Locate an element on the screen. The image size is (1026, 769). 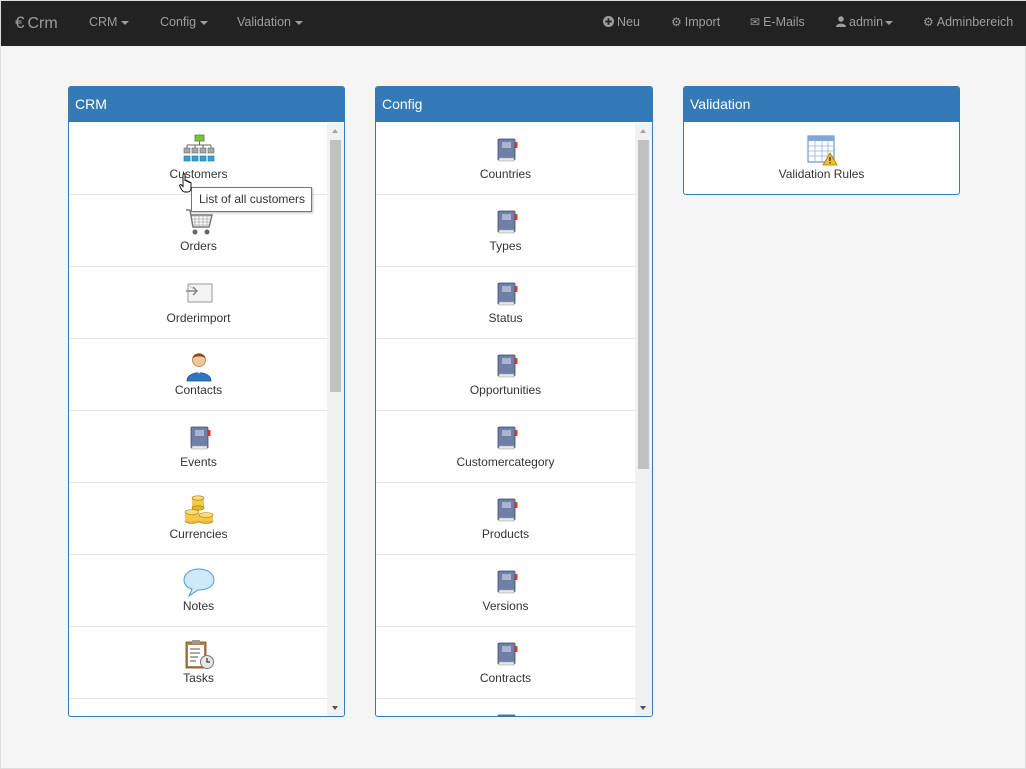
brand-label: Crm is located at coordinates (42, 23).